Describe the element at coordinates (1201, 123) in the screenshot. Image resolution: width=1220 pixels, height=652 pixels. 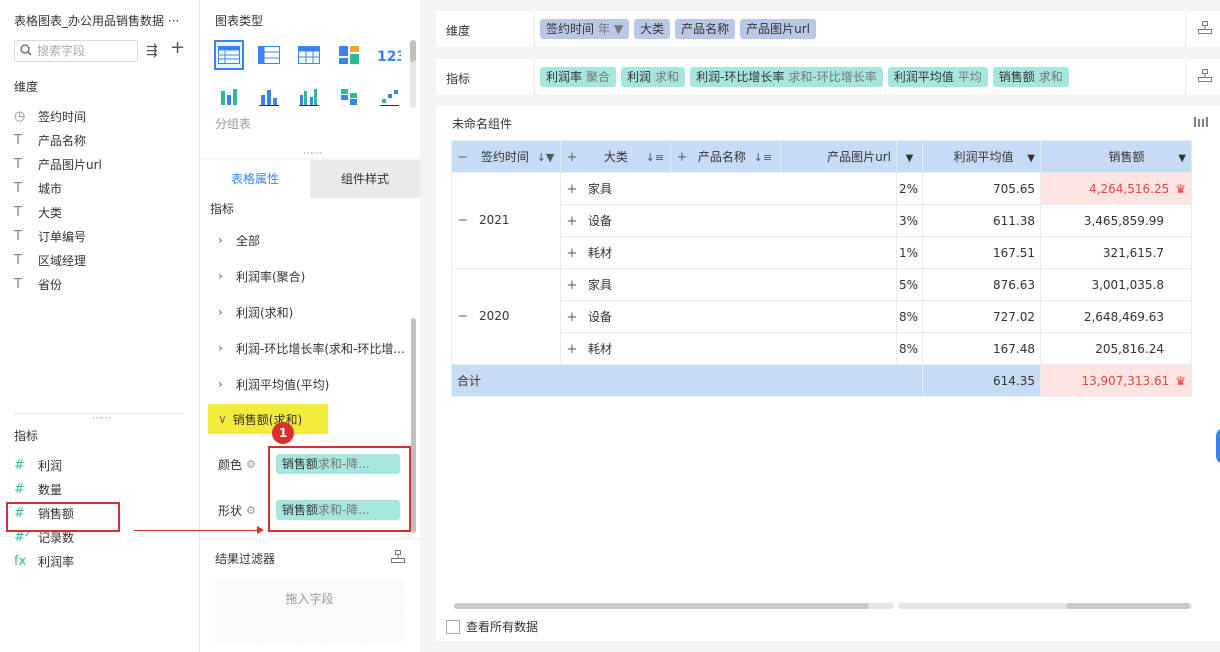
I see `column-settings-icon` at that location.